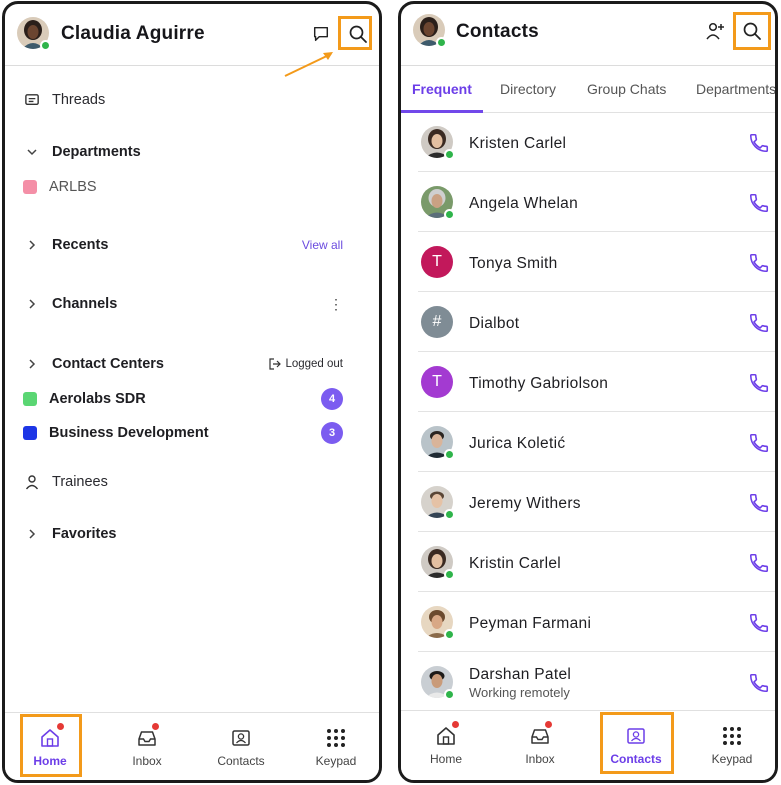 The width and height of the screenshot is (781, 785). What do you see at coordinates (637, 743) in the screenshot?
I see `contacts-highlight` at bounding box center [637, 743].